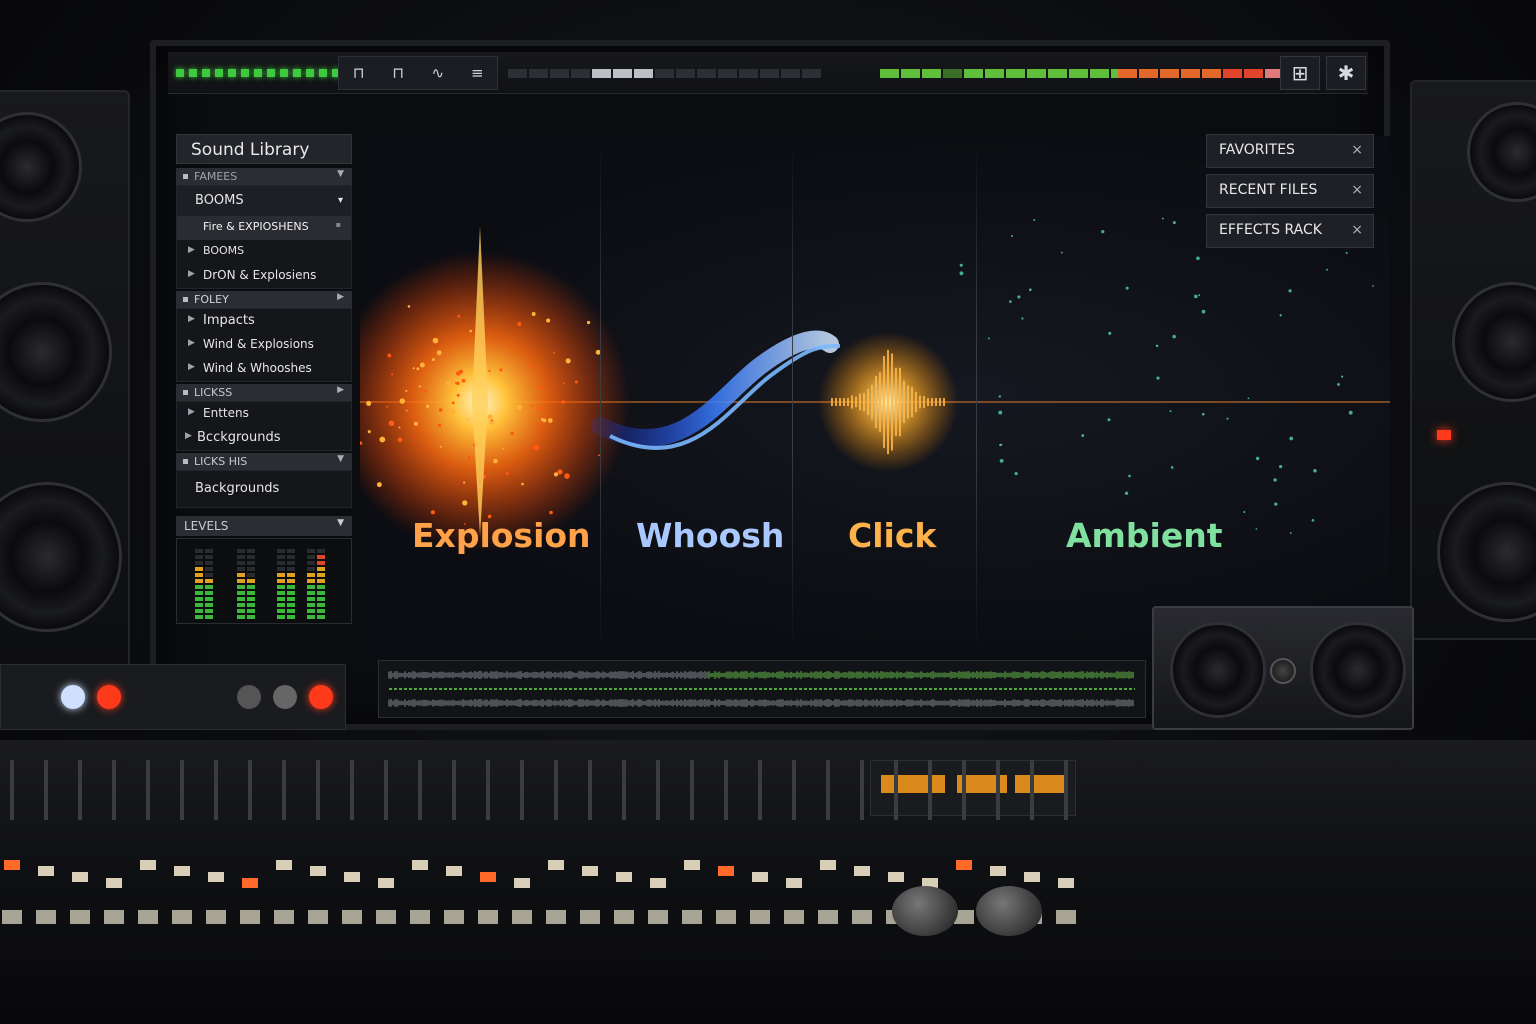 The image size is (1536, 1024). What do you see at coordinates (264, 176) in the screenshot?
I see `category-header-famees: FAMEES ▼` at bounding box center [264, 176].